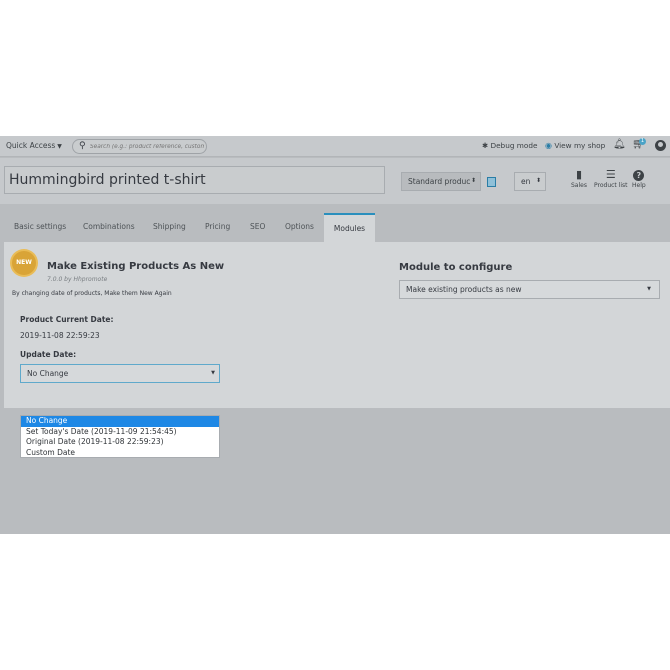 This screenshot has width=670, height=670. I want to click on tab-combinations: Combinations, so click(109, 226).